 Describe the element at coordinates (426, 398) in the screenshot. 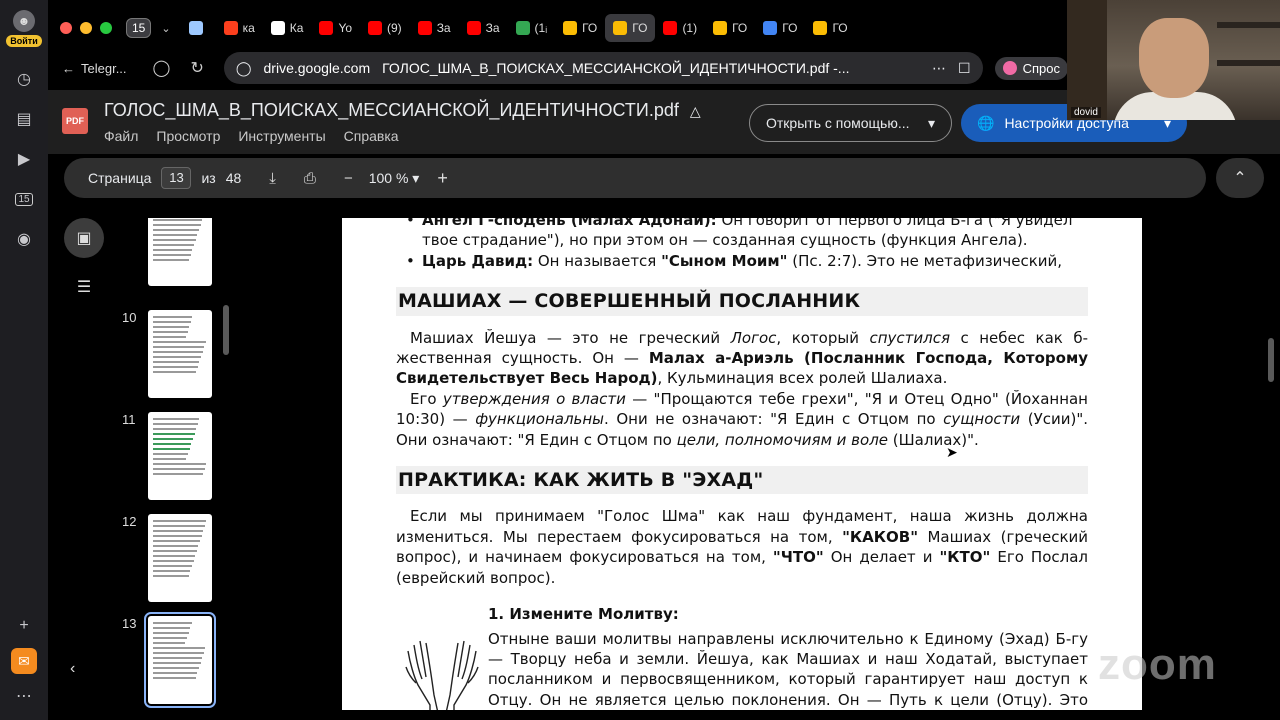

I see `body-text: Его` at that location.